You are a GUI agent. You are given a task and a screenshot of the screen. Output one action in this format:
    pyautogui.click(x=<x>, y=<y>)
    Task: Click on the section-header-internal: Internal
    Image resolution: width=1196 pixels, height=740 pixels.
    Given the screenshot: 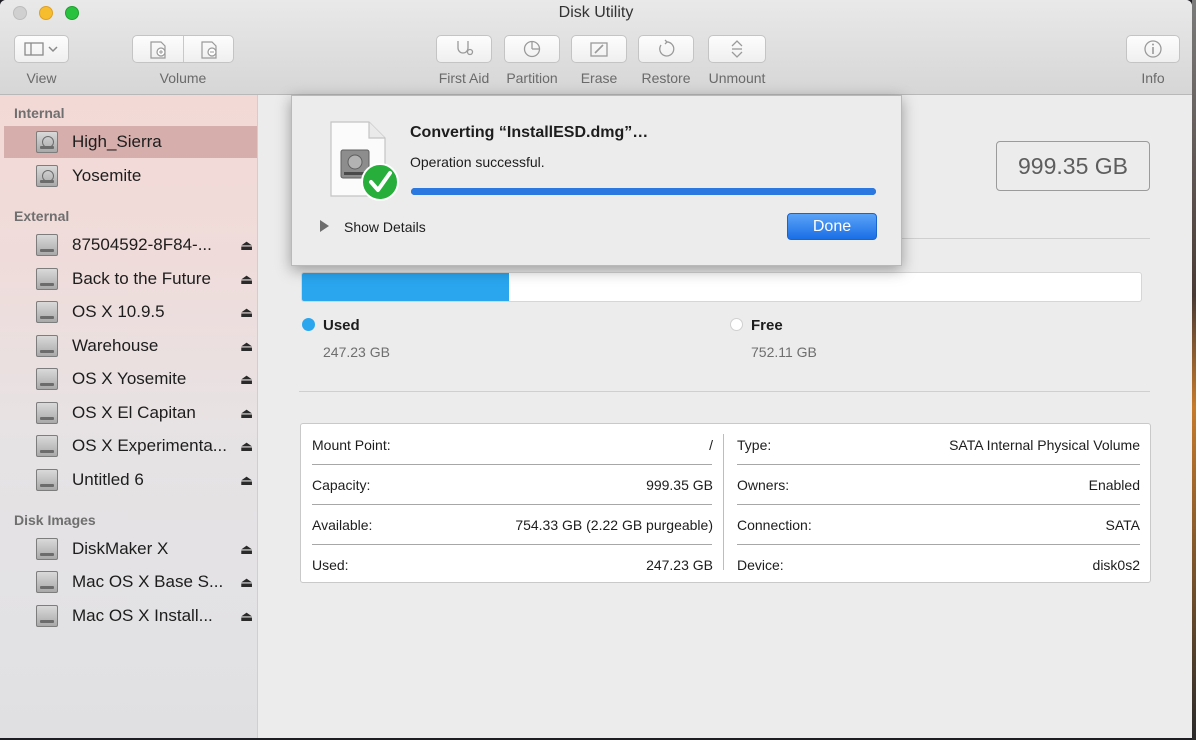 What is the action you would take?
    pyautogui.click(x=39, y=113)
    